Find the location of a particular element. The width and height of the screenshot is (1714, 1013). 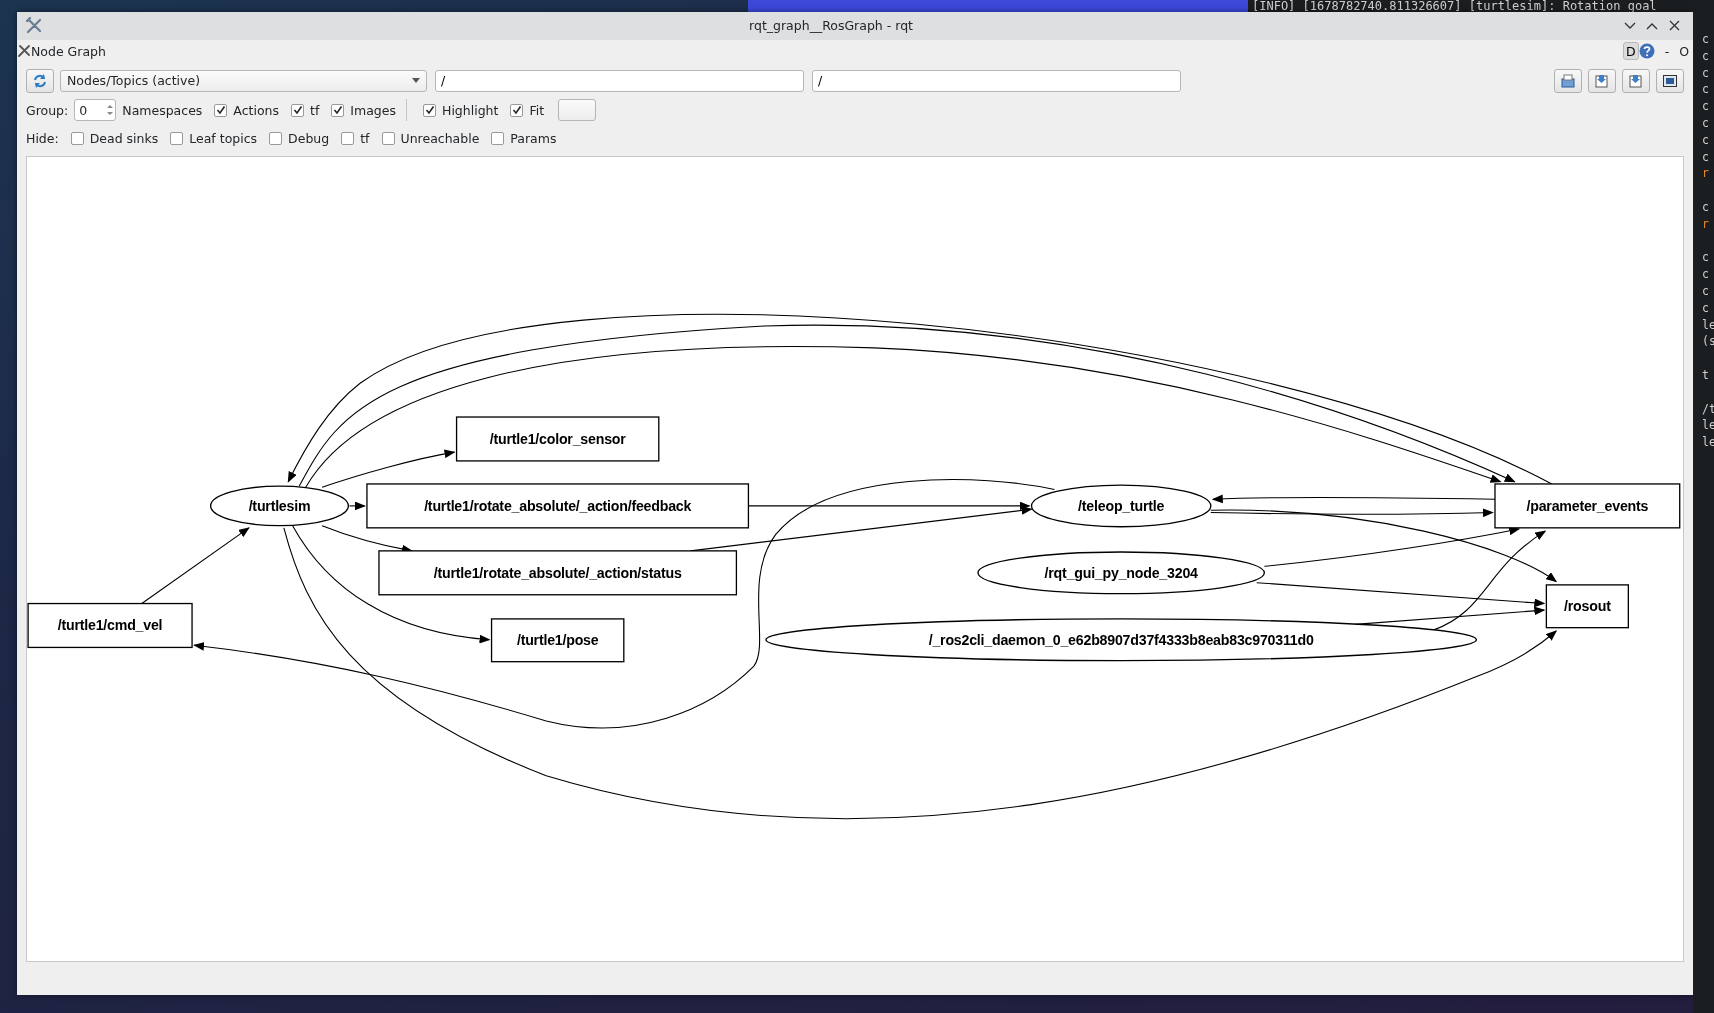

checkbox-label: Params is located at coordinates (533, 139).